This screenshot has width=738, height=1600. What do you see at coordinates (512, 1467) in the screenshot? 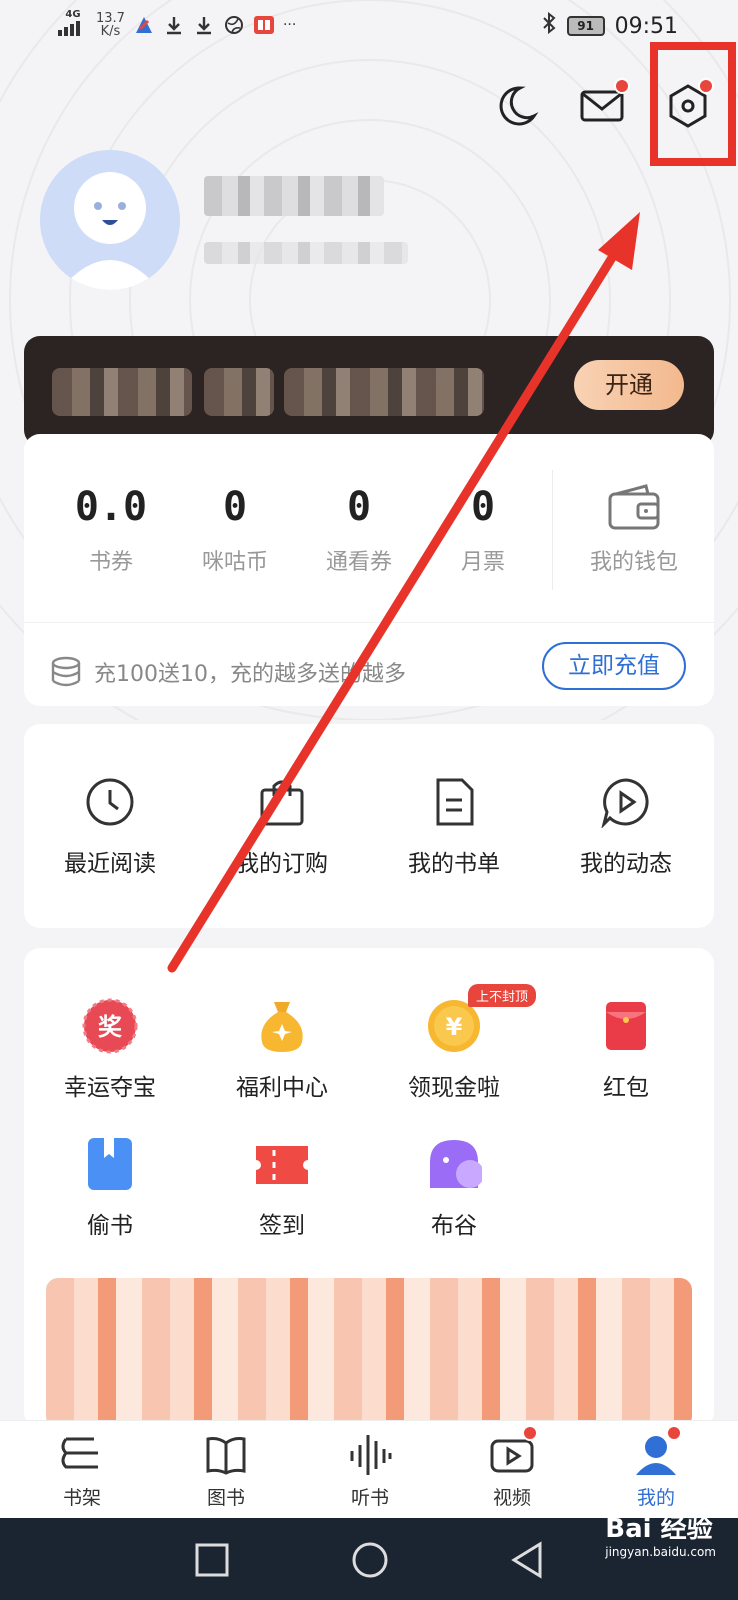
I see `nav-video: 视频` at bounding box center [512, 1467].